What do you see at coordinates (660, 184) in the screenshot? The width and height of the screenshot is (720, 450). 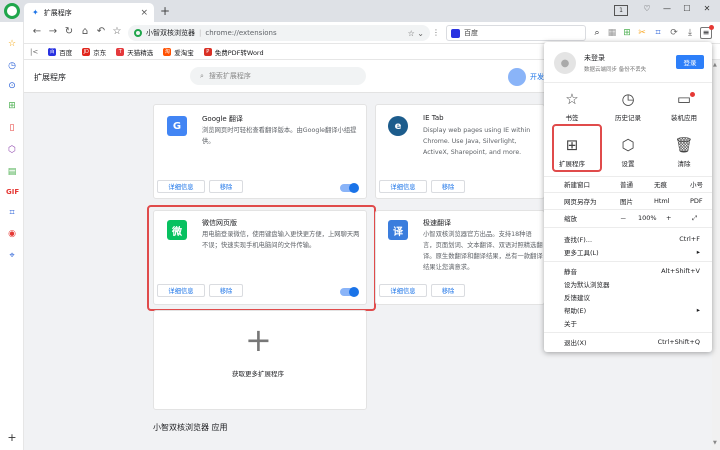 I see `new-window-incognito: 无痕` at bounding box center [660, 184].